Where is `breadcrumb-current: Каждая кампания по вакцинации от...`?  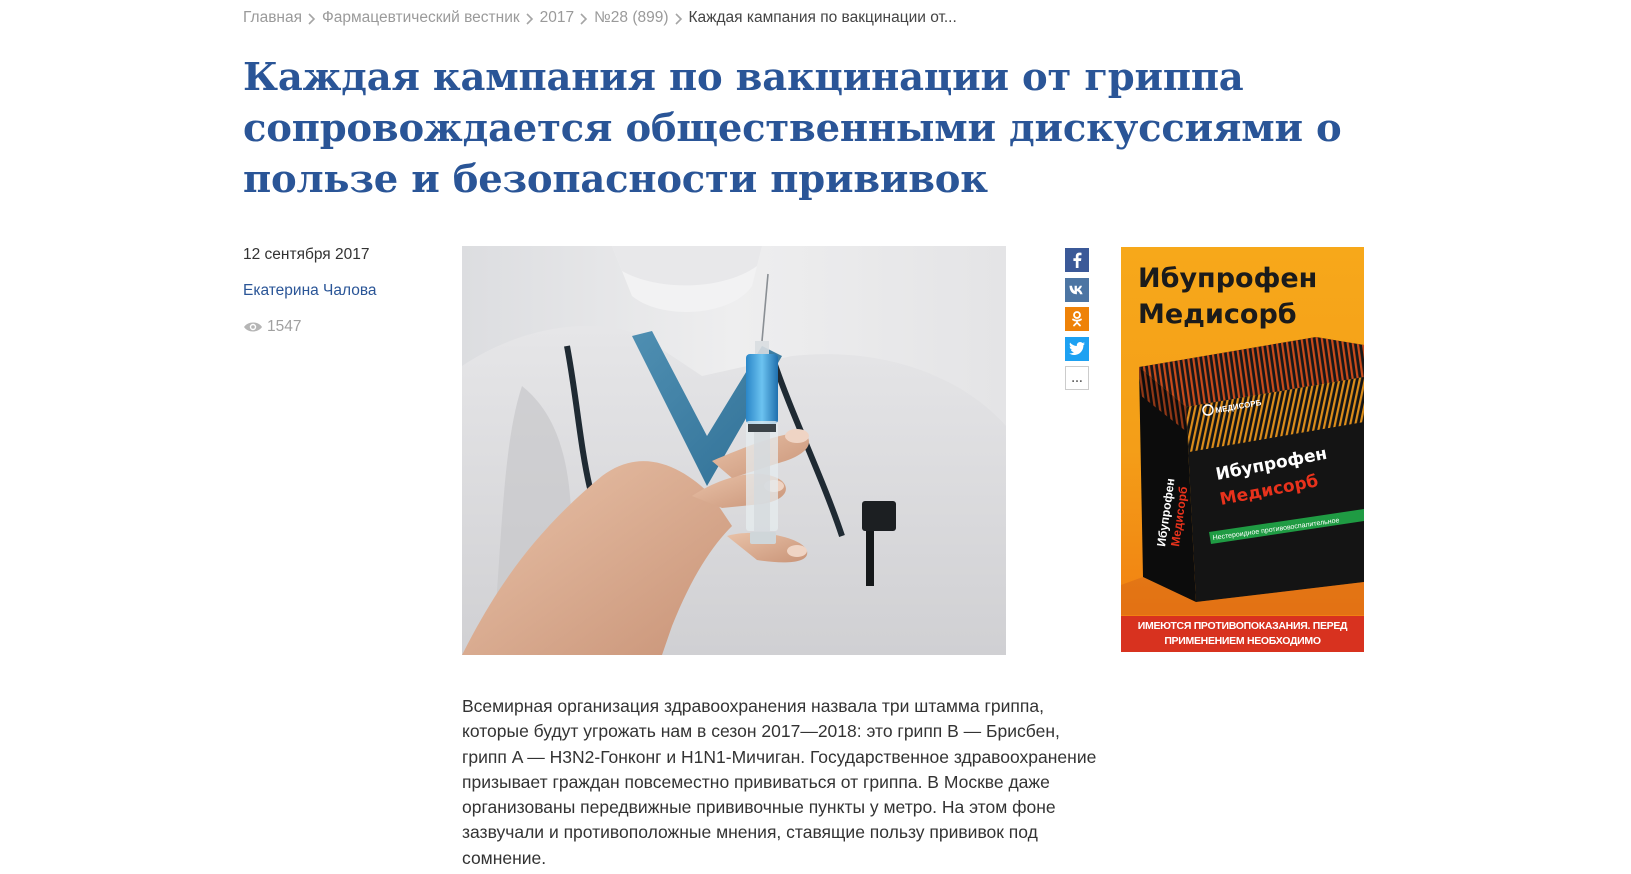 breadcrumb-current: Каждая кампания по вакцинации от... is located at coordinates (822, 17).